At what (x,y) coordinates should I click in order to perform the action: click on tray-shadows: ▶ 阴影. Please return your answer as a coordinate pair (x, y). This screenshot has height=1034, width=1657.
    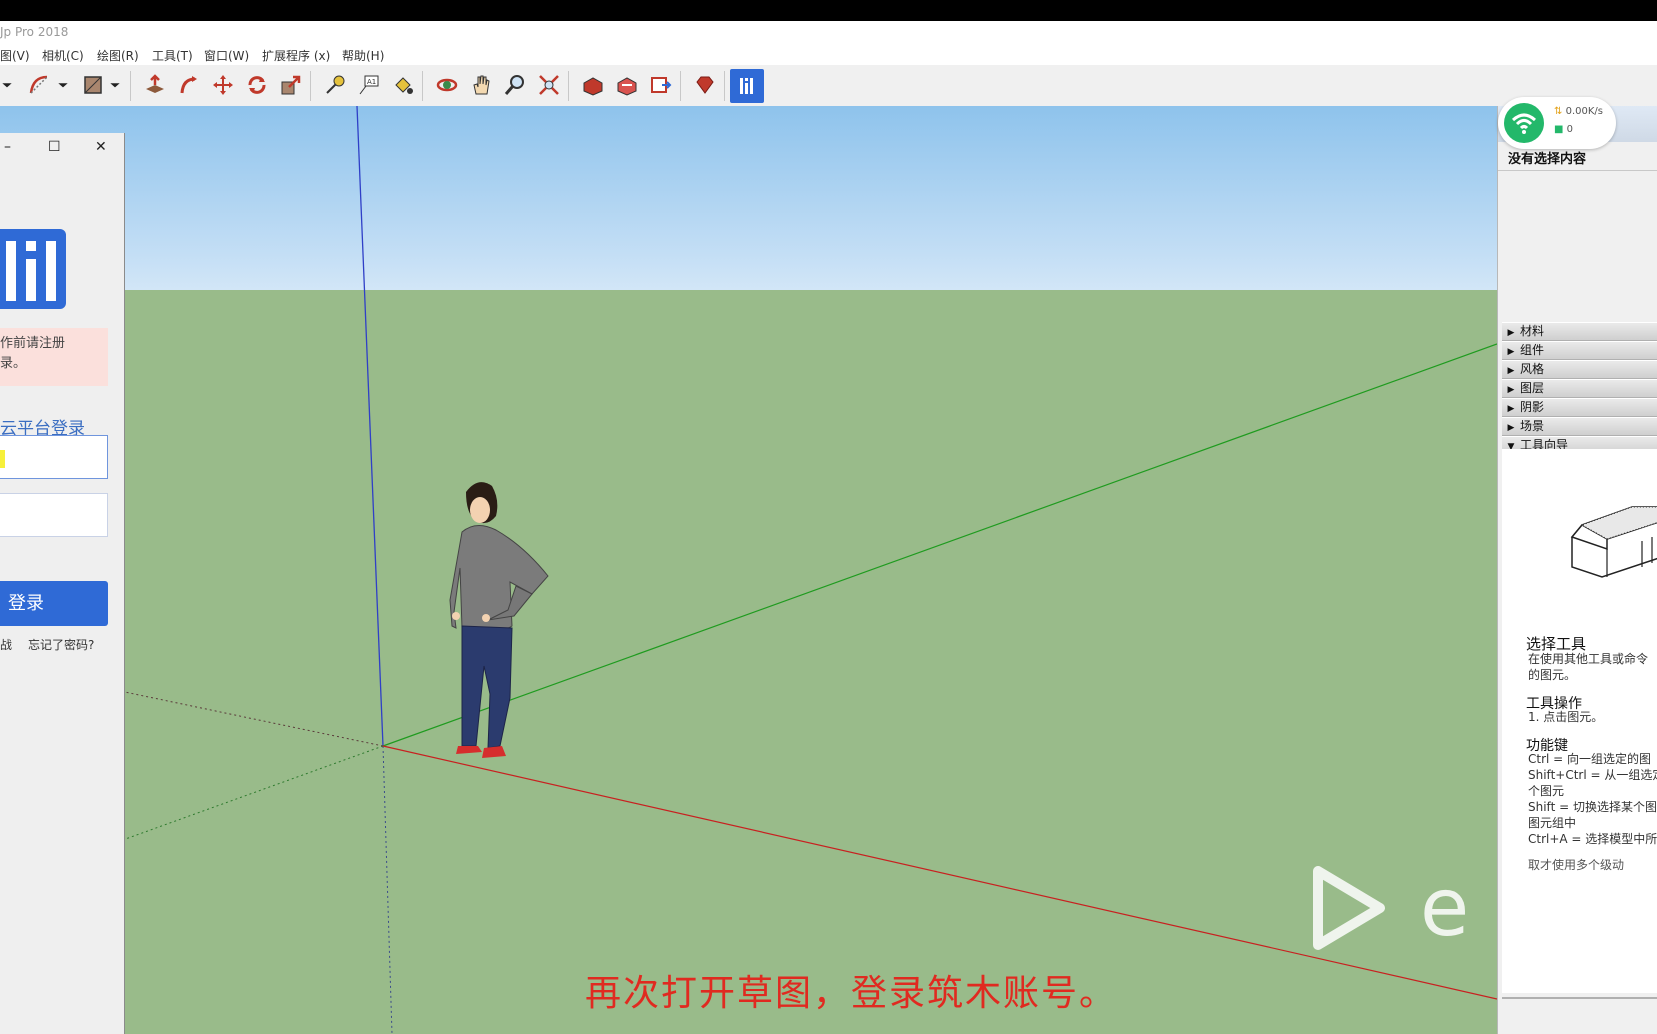
    Looking at the image, I should click on (1579, 407).